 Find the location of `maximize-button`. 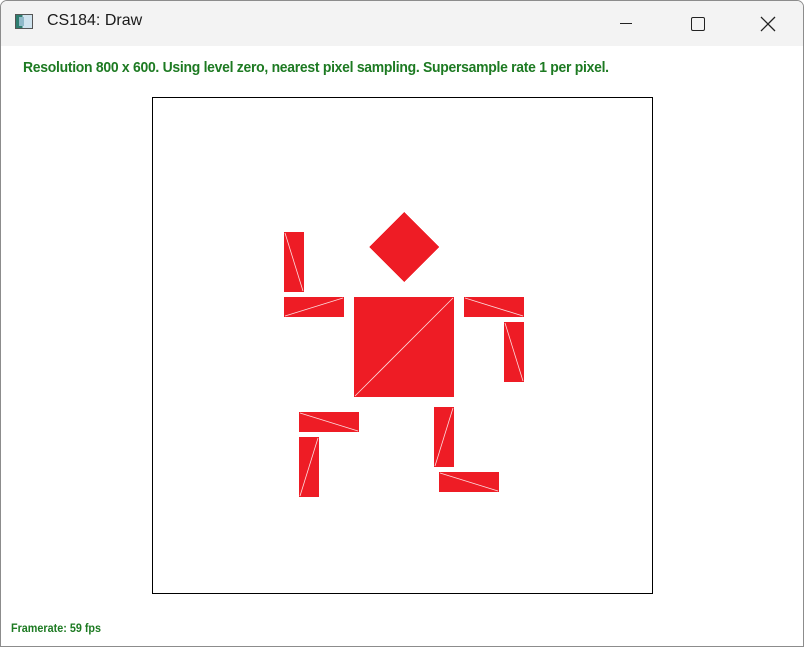

maximize-button is located at coordinates (698, 23).